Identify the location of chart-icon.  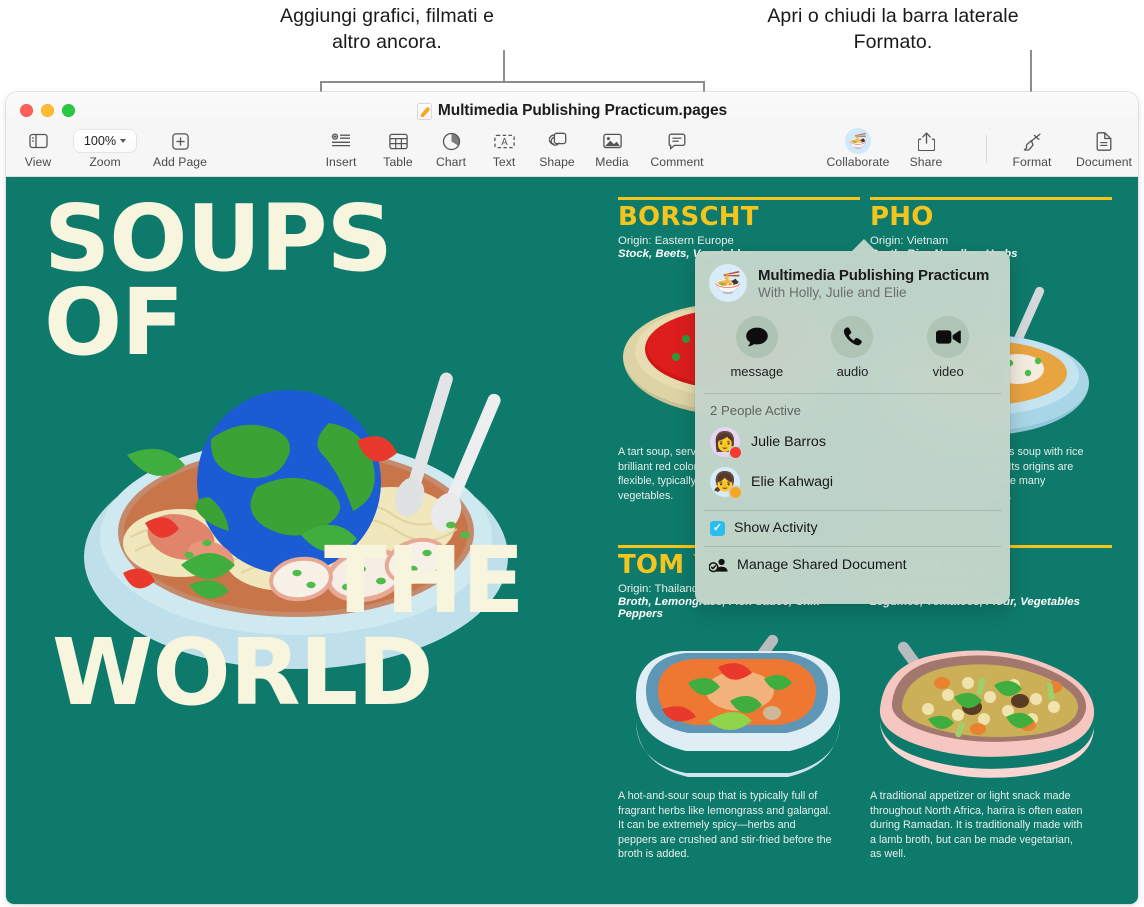
(451, 141).